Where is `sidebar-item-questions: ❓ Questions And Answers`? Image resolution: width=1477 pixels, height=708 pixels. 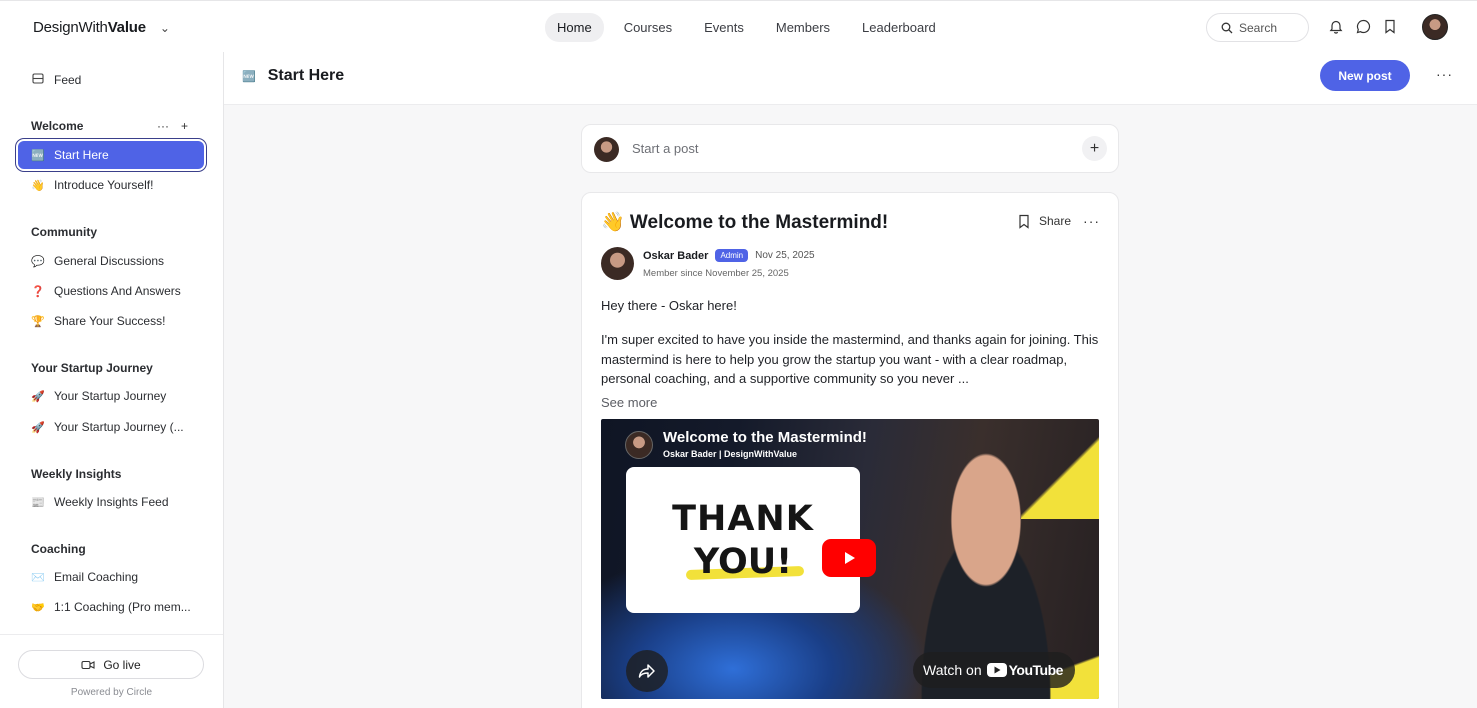 sidebar-item-questions: ❓ Questions And Answers is located at coordinates (111, 291).